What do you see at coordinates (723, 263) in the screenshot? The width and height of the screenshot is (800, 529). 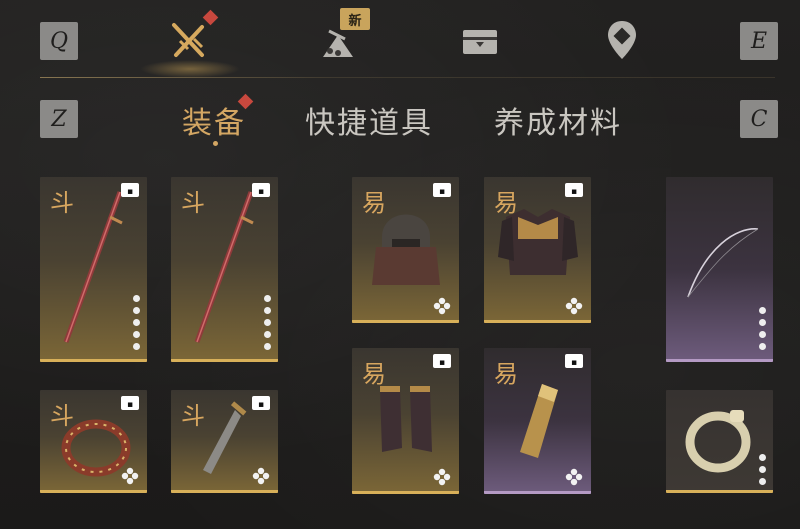 I see `bow-icon` at bounding box center [723, 263].